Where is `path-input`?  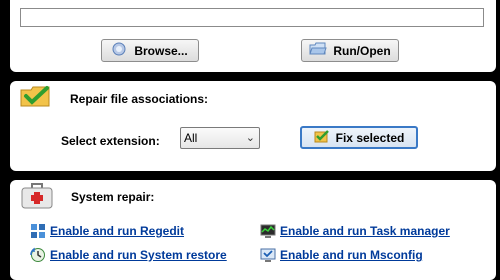 path-input is located at coordinates (252, 17).